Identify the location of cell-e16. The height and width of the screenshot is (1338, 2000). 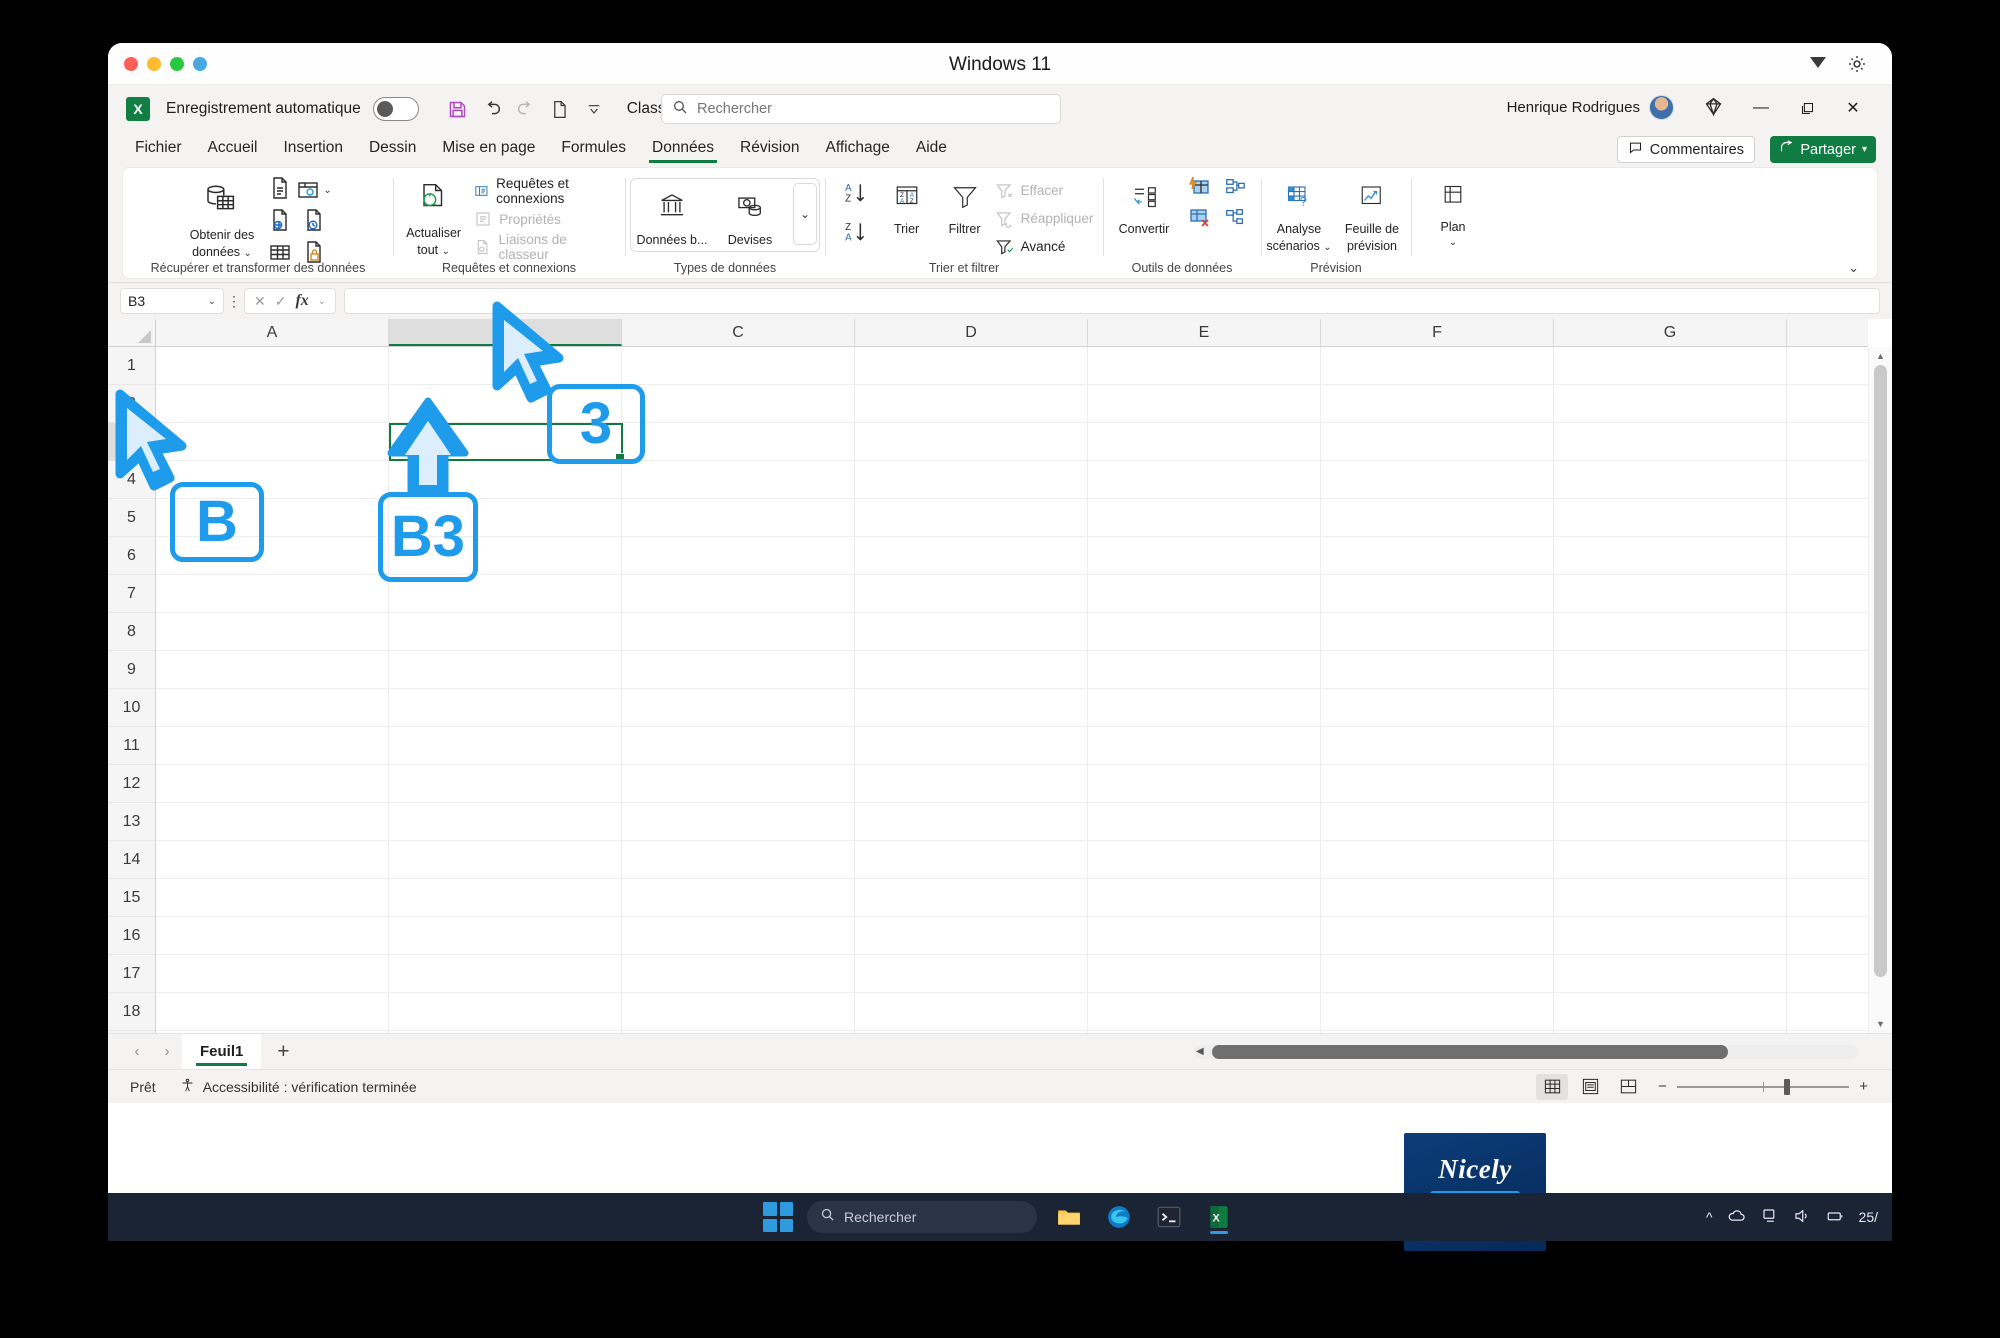
(1204, 935).